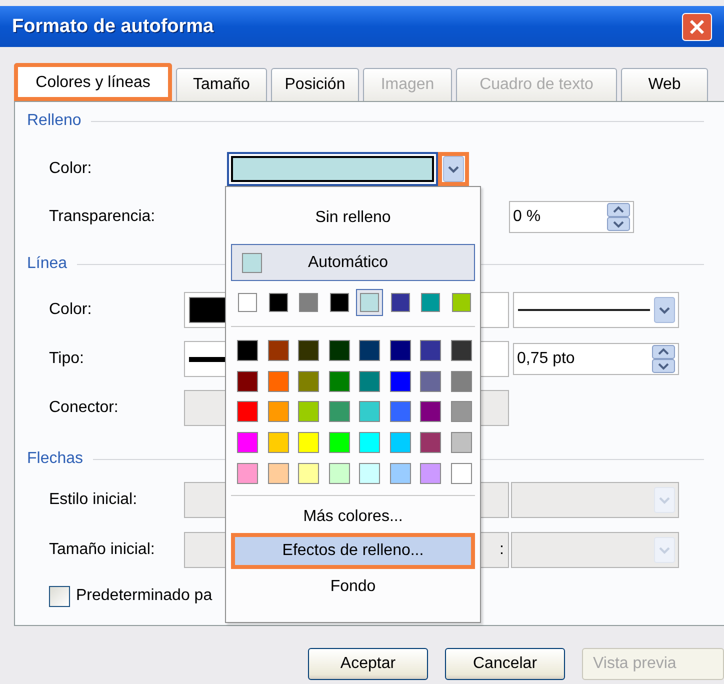 The width and height of the screenshot is (724, 684). Describe the element at coordinates (221, 84) in the screenshot. I see `tab: Tamaño` at that location.